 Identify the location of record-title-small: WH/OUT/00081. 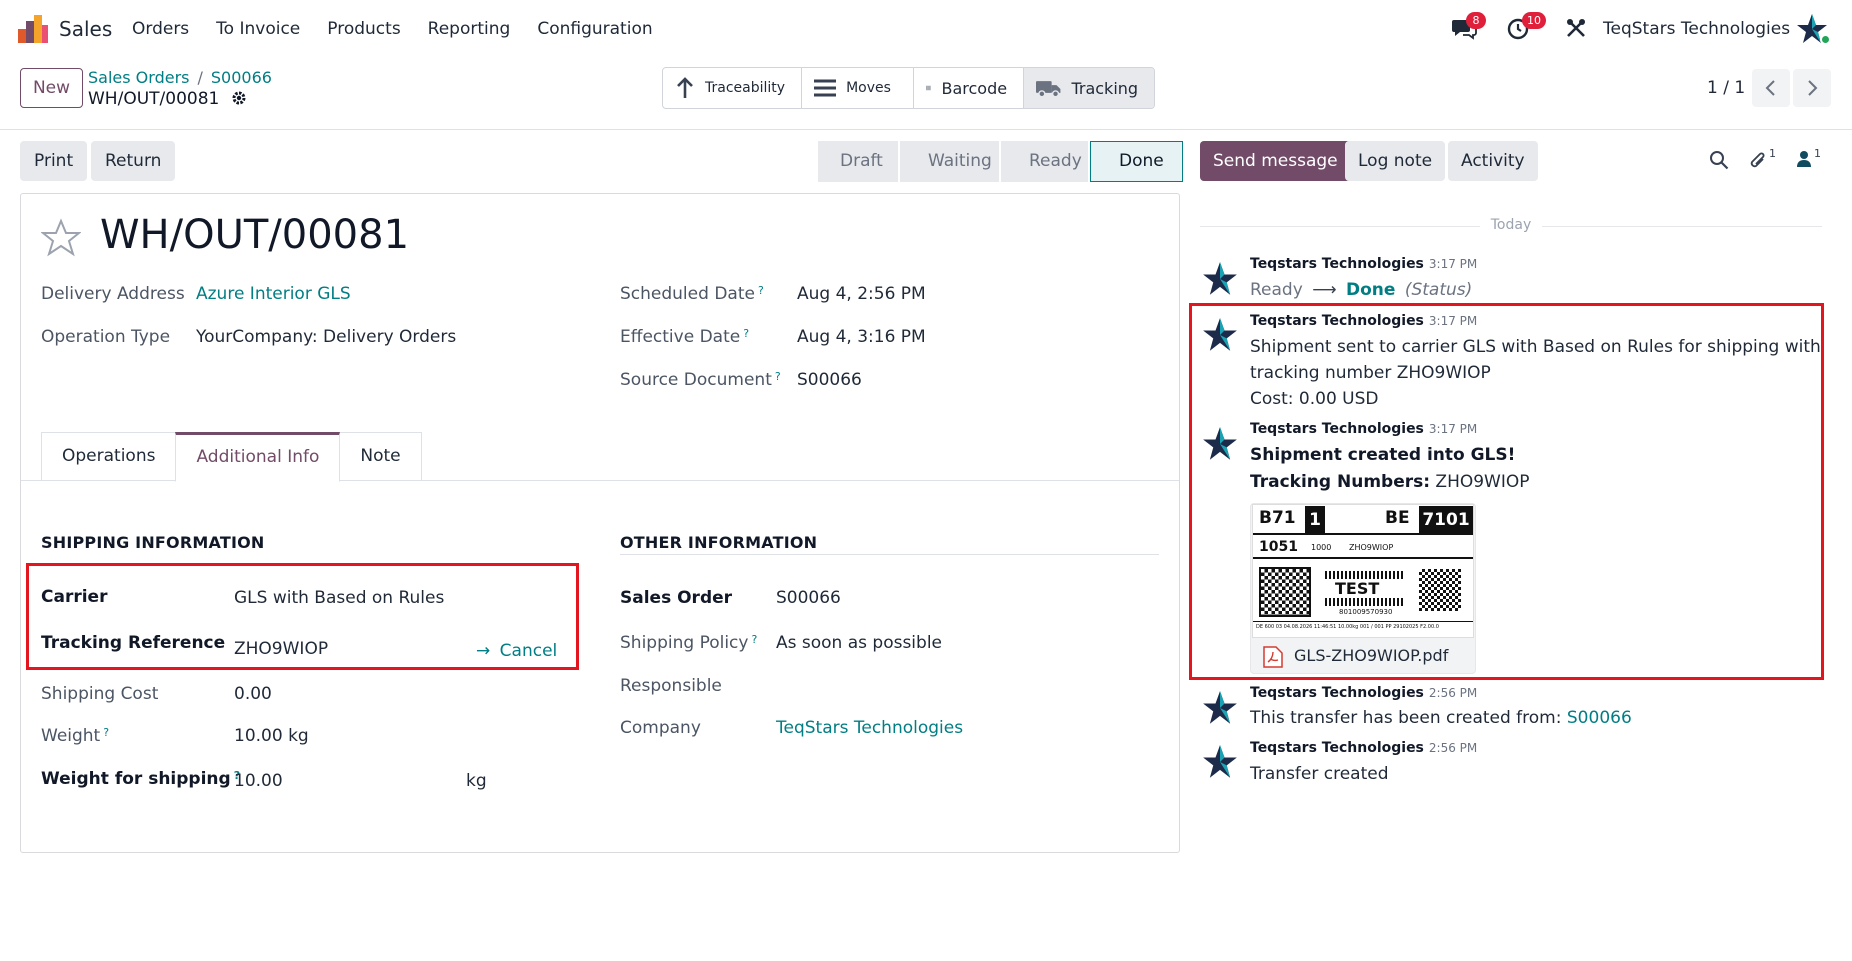
(154, 99).